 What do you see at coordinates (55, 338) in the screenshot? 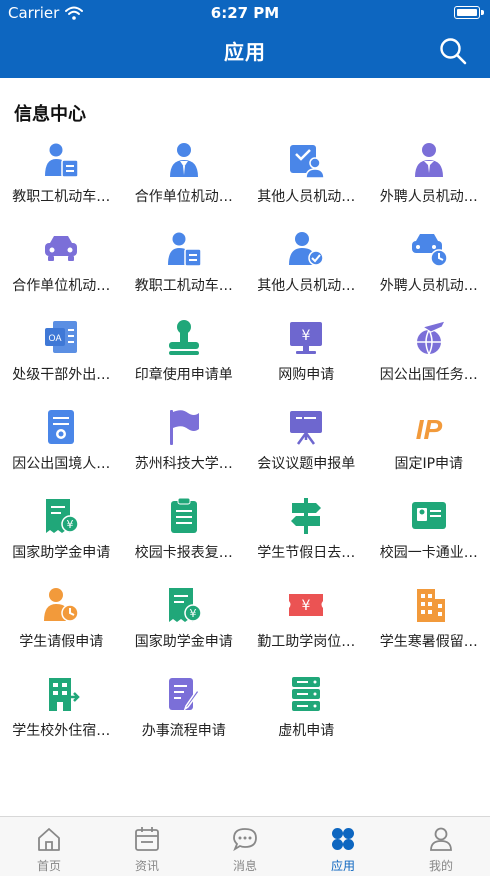
I see `svg-text: OA` at bounding box center [55, 338].